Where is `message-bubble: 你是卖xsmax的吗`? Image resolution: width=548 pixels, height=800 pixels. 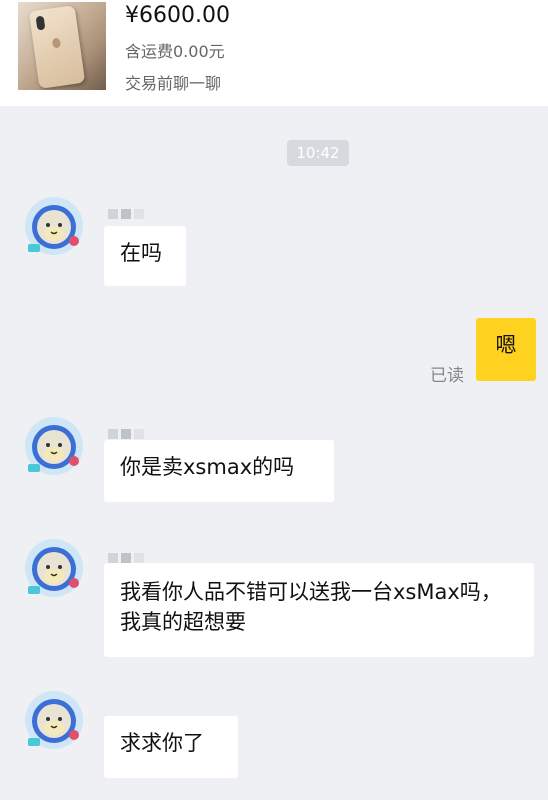 message-bubble: 你是卖xsmax的吗 is located at coordinates (219, 471).